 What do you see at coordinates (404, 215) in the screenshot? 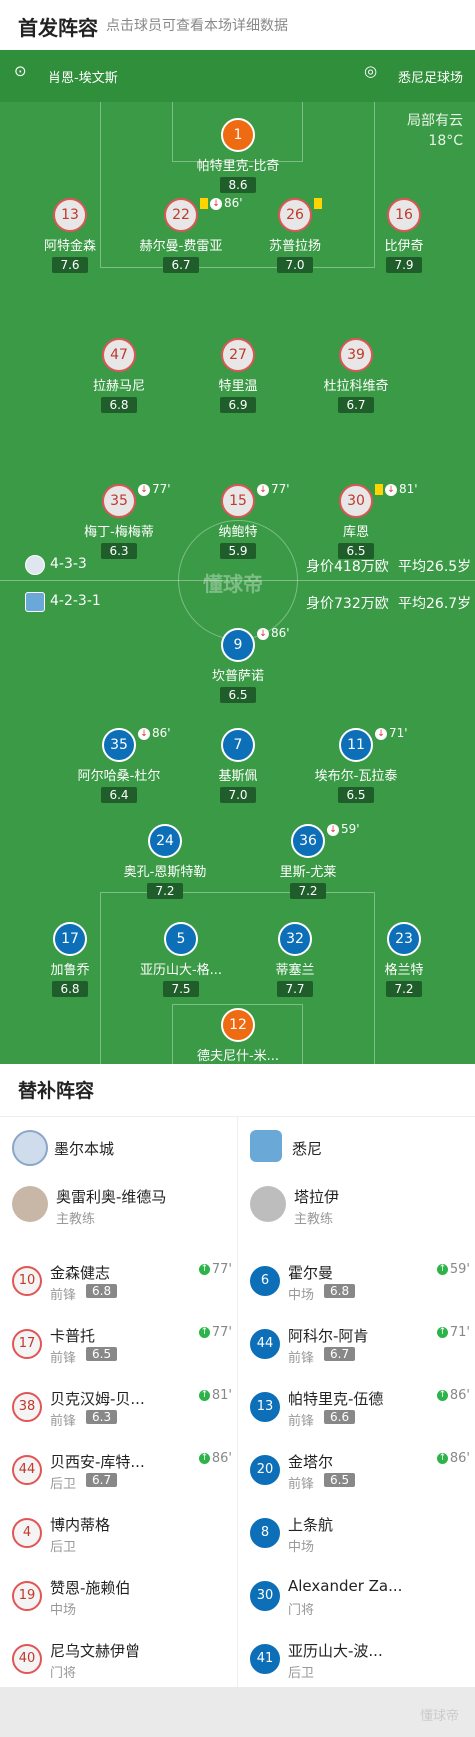
I see `player-number: 16` at bounding box center [404, 215].